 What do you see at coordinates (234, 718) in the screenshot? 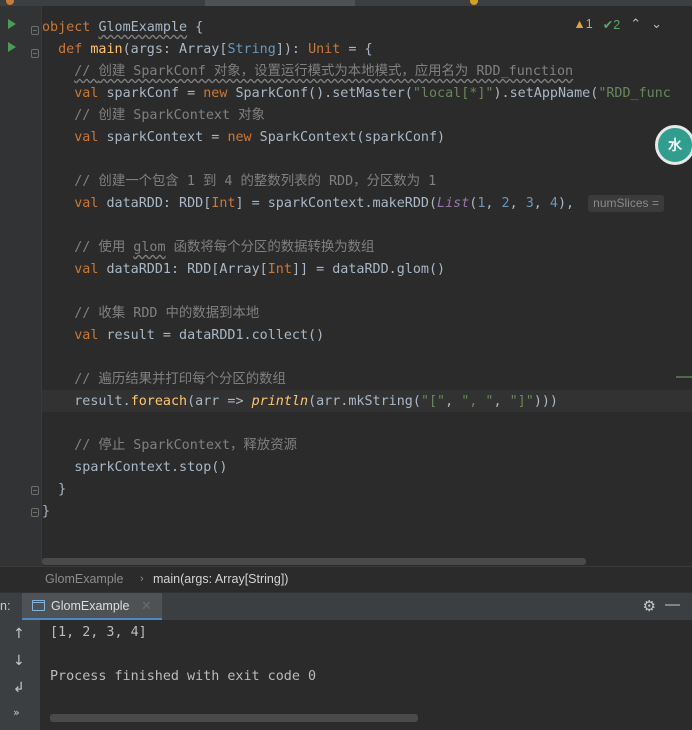
I see `console-horizontal-scrollbar` at bounding box center [234, 718].